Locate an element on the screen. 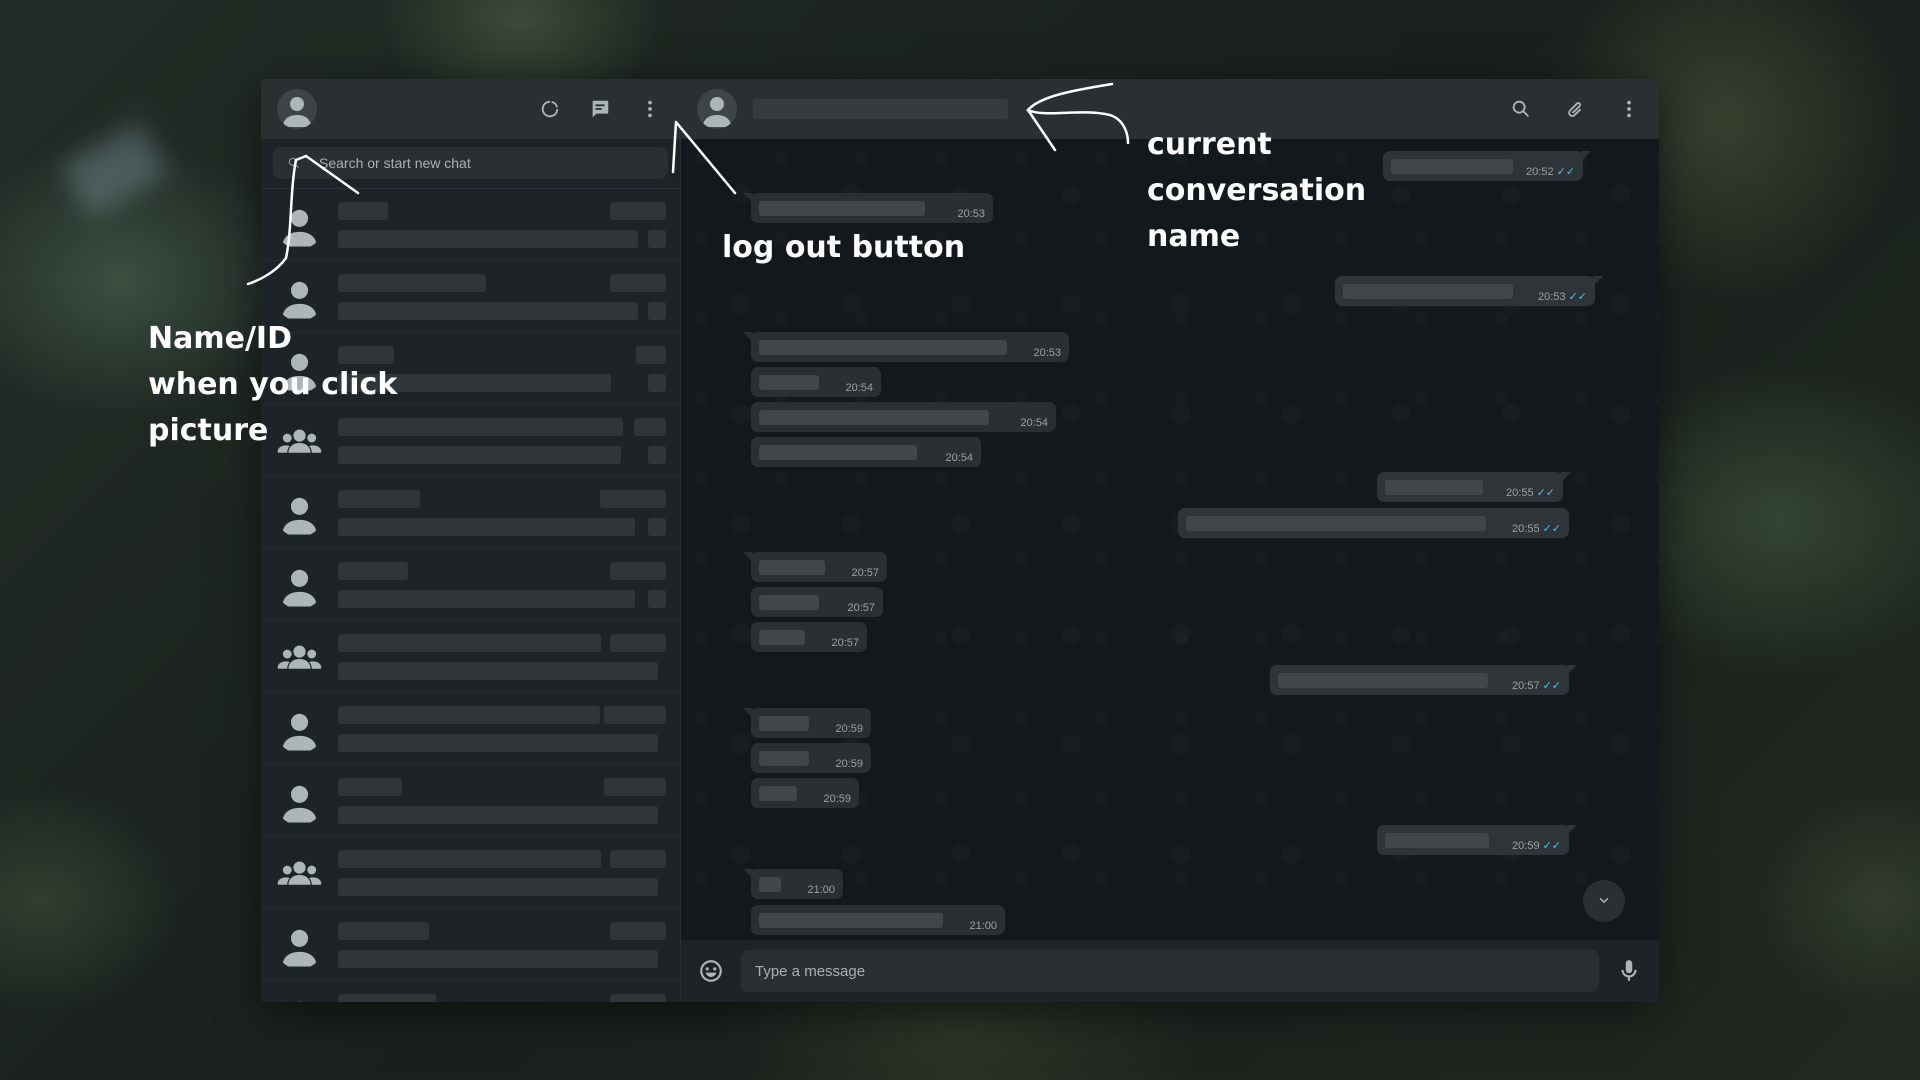 This screenshot has width=1920, height=1080. menu-icon is located at coordinates (650, 109).